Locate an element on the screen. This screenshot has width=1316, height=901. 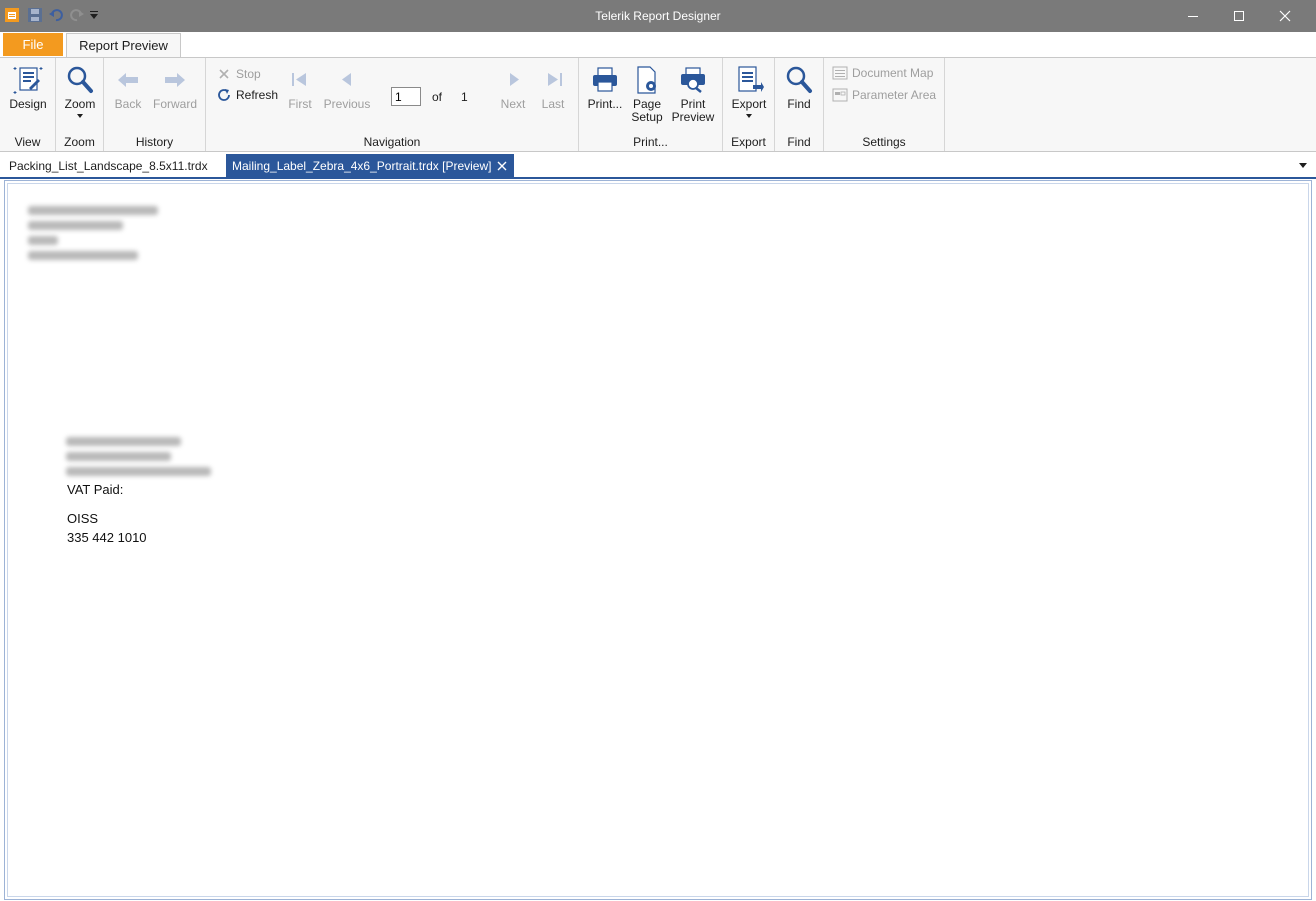
print-preview-icon is located at coordinates (693, 80).